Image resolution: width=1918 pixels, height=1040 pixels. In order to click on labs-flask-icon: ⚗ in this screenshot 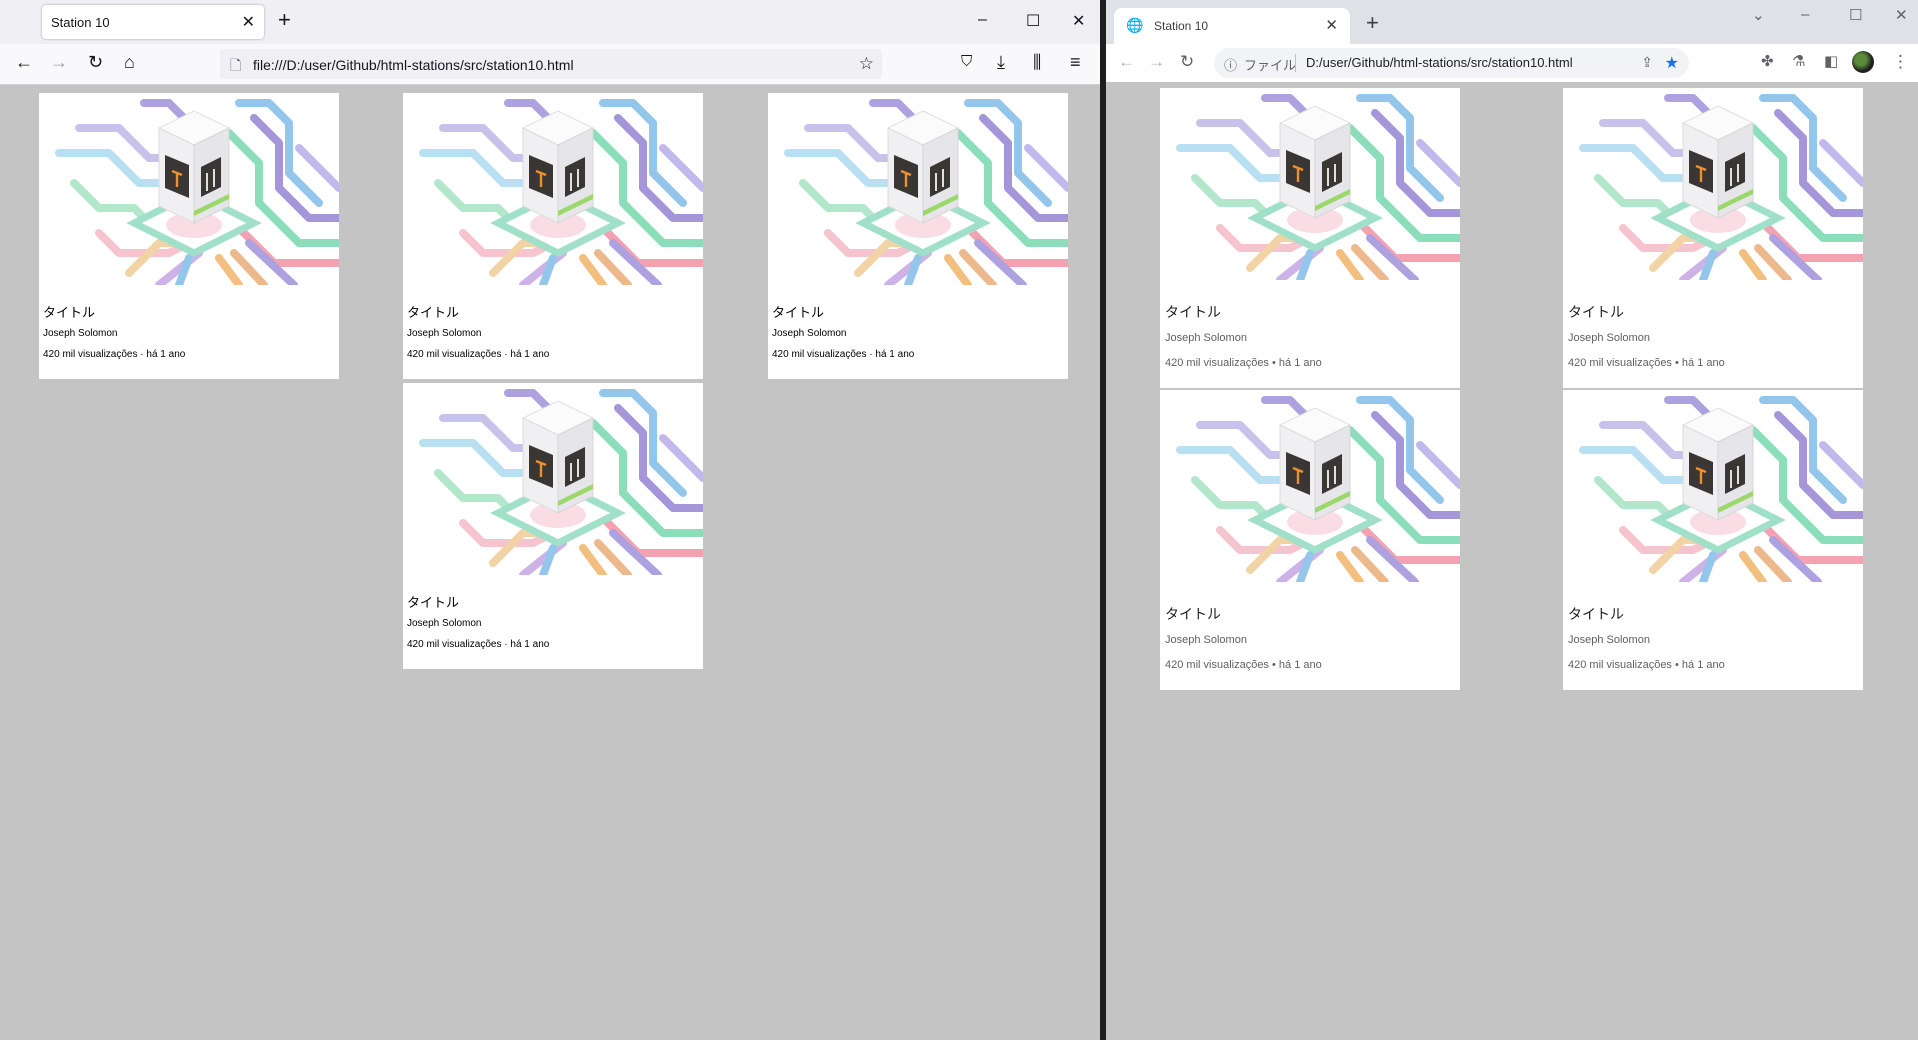, I will do `click(1798, 62)`.